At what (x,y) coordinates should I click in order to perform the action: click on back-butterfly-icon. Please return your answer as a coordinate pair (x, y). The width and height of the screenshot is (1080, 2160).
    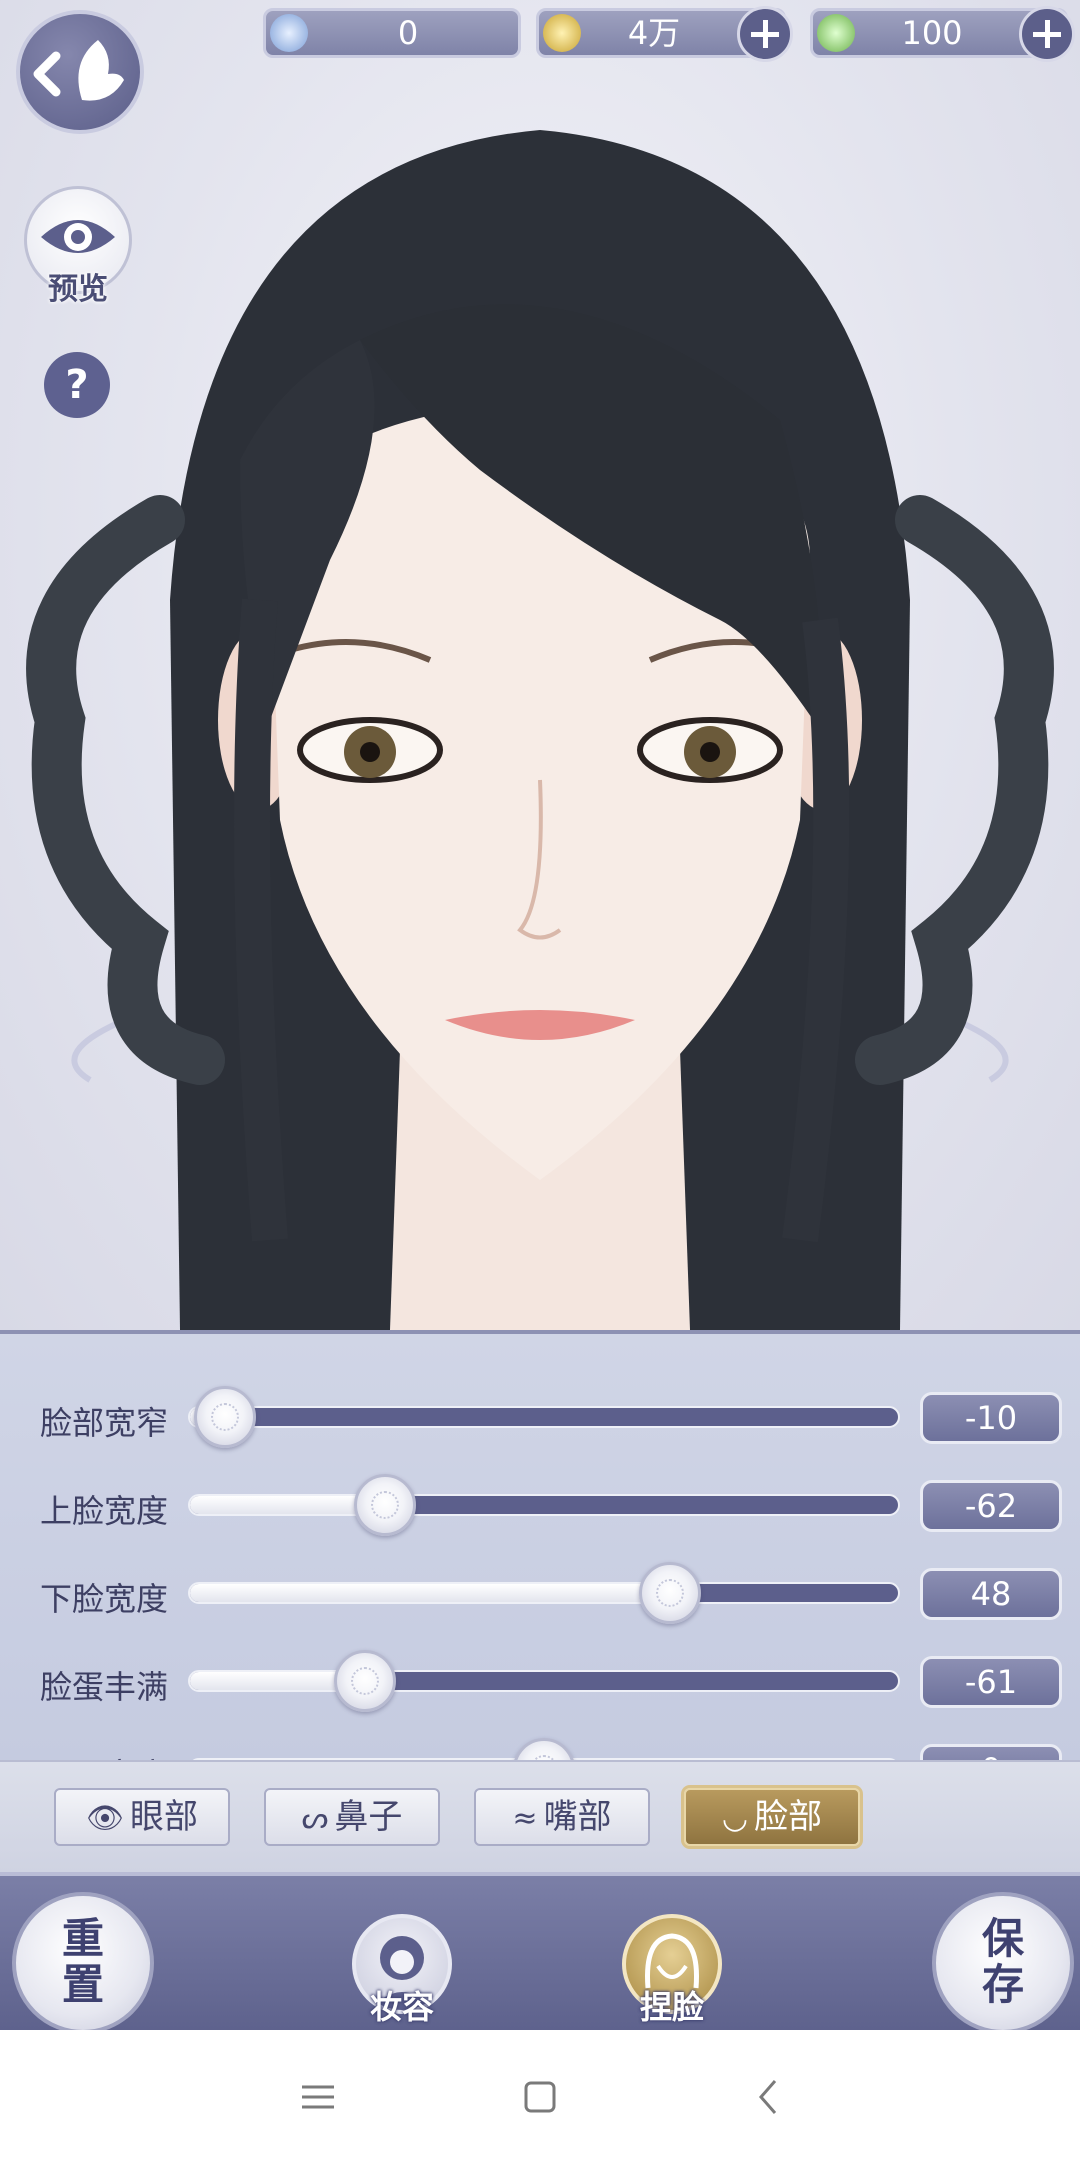
    Looking at the image, I should click on (78, 70).